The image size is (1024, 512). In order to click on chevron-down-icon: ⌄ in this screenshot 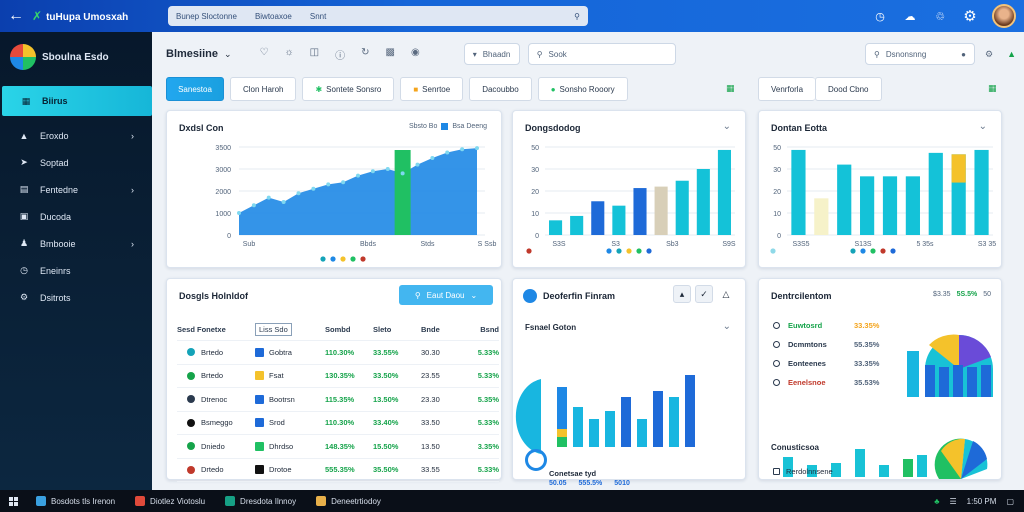, I will do `click(228, 54)`.